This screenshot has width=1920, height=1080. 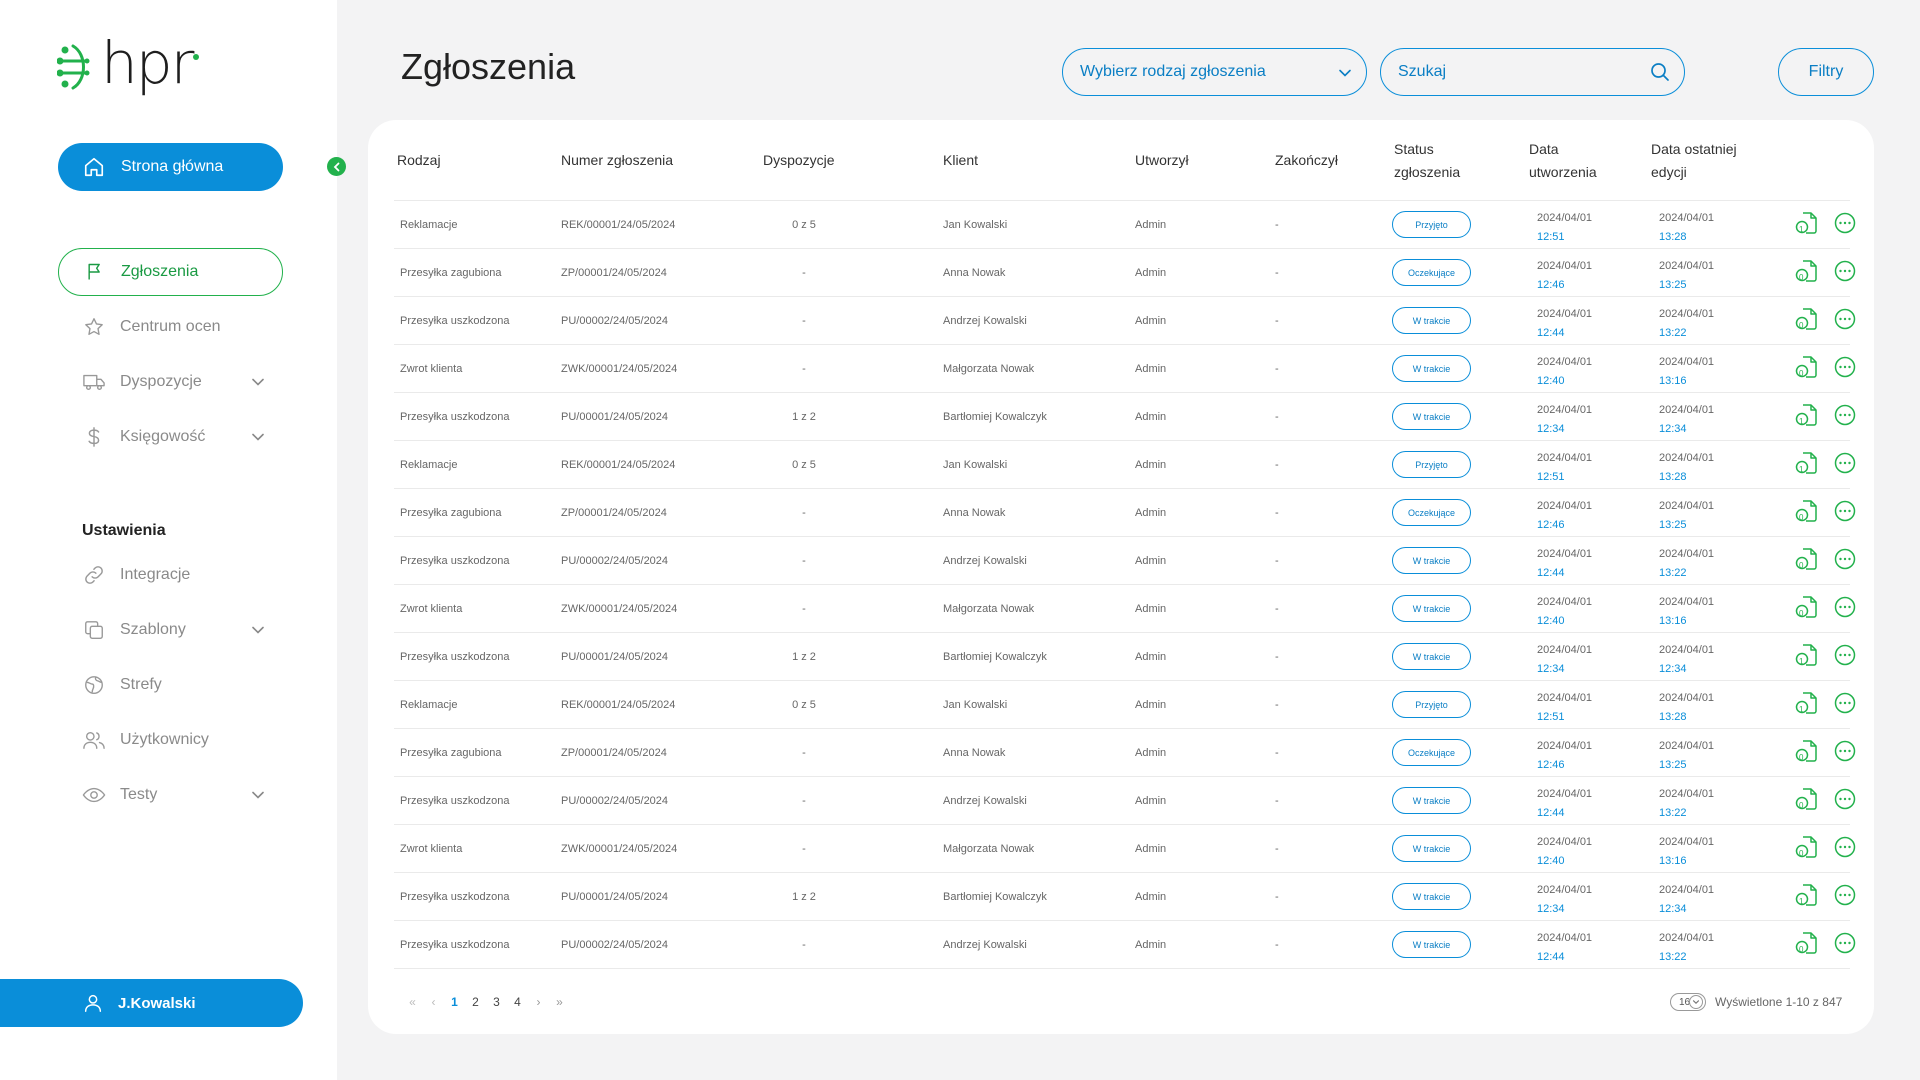 I want to click on next-page-icon: ›, so click(x=538, y=1002).